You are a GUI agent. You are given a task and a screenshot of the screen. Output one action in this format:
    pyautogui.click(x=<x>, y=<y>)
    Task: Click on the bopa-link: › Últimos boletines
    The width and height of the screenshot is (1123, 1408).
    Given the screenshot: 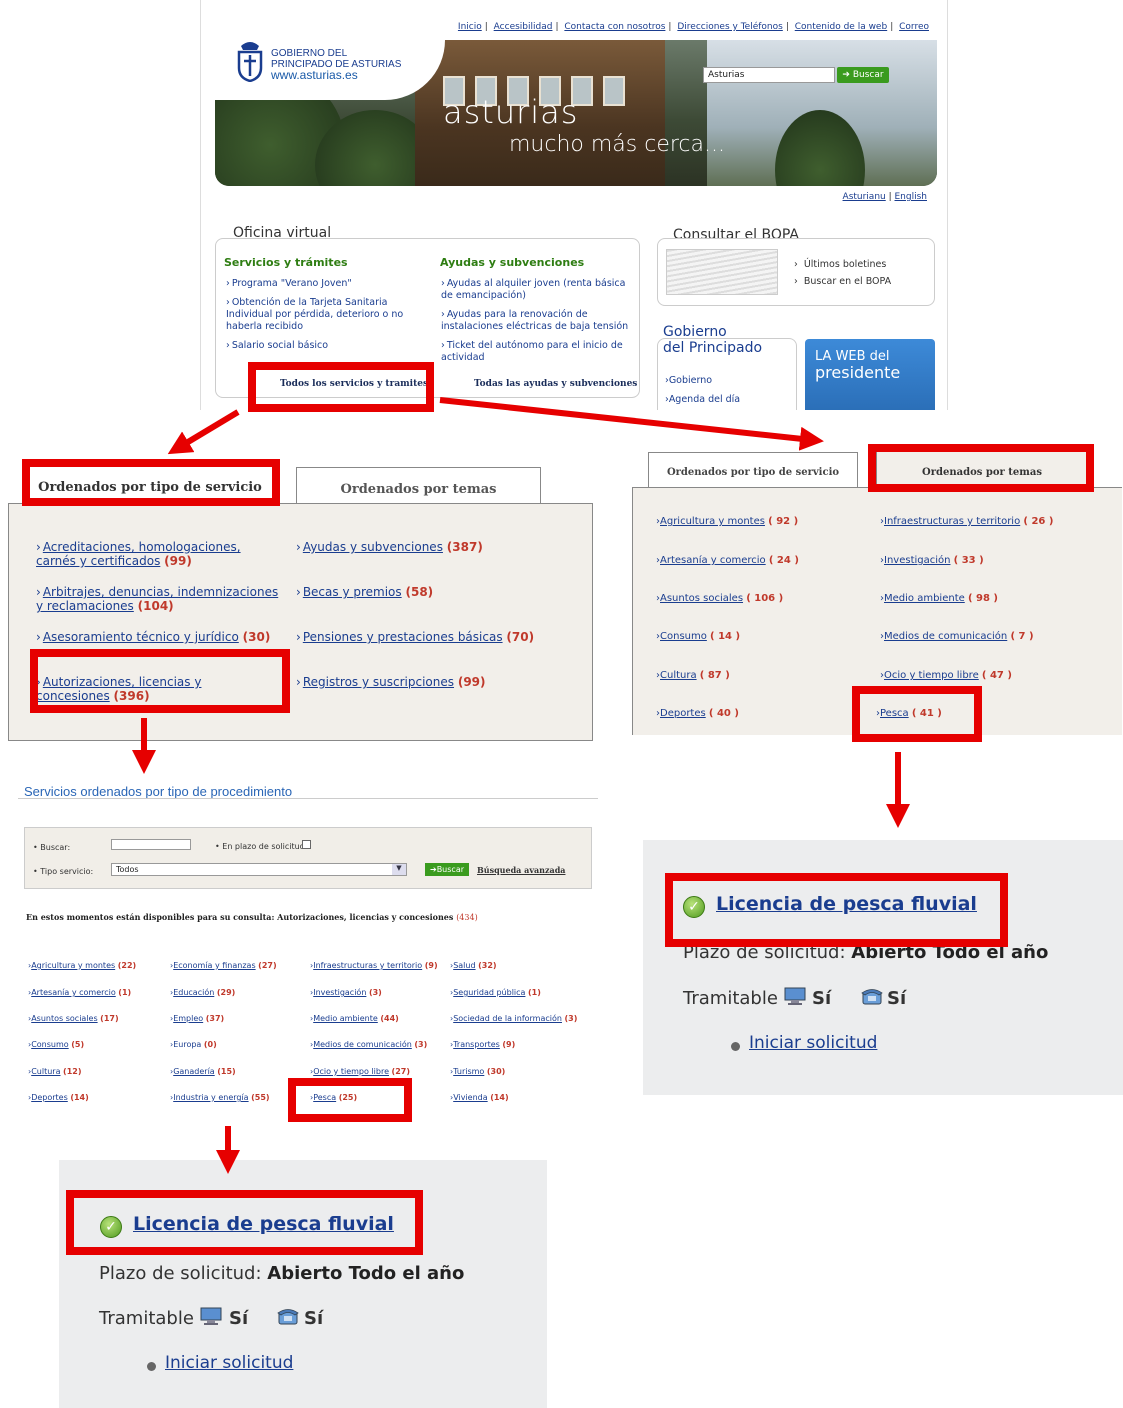 What is the action you would take?
    pyautogui.click(x=840, y=264)
    